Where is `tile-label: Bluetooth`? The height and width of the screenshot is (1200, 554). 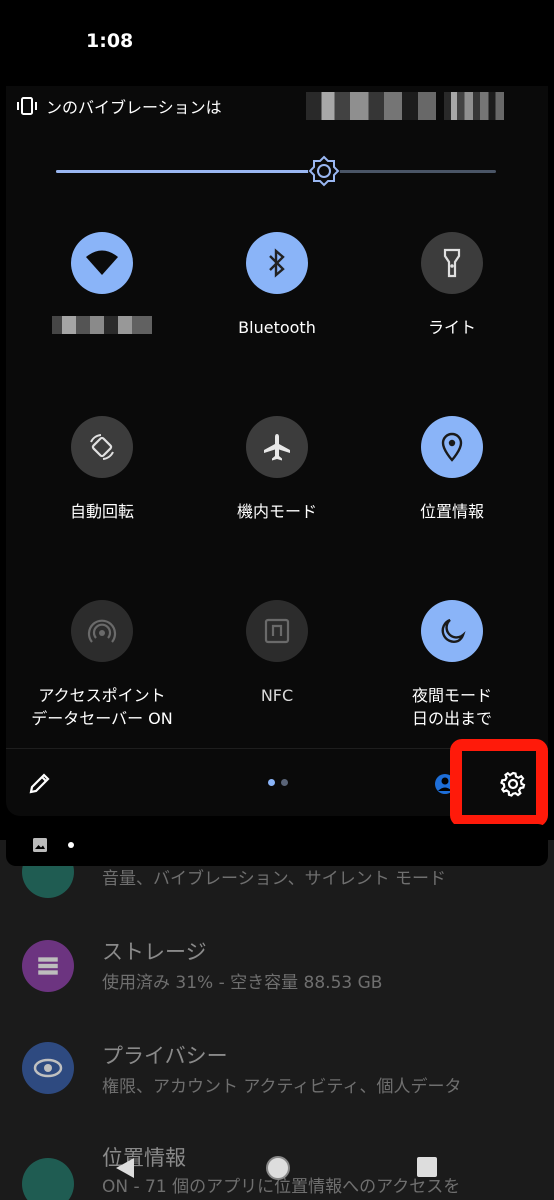
tile-label: Bluetooth is located at coordinates (277, 327).